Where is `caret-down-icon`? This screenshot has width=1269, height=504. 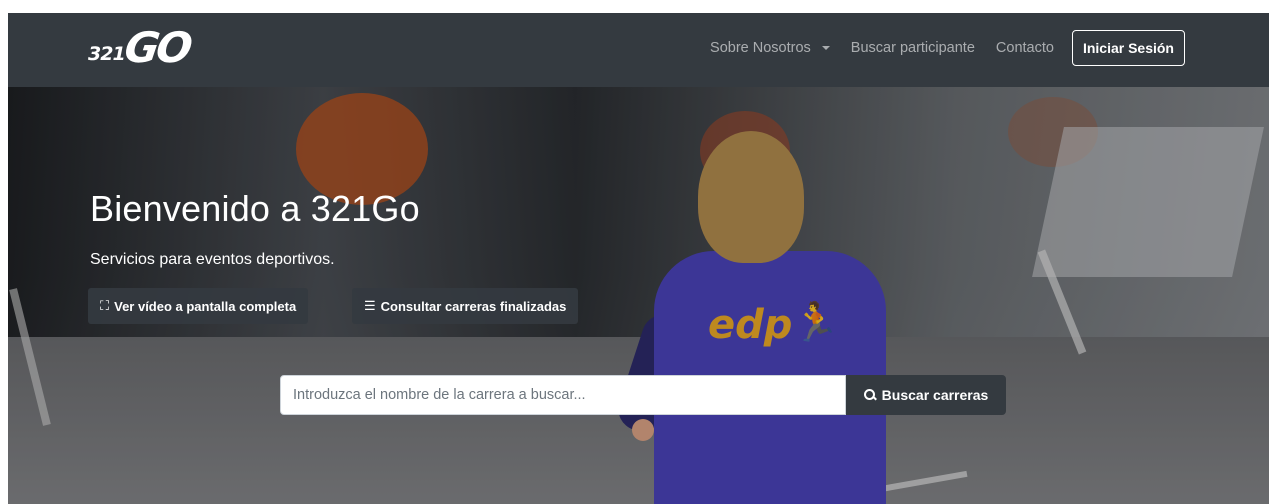
caret-down-icon is located at coordinates (825, 48).